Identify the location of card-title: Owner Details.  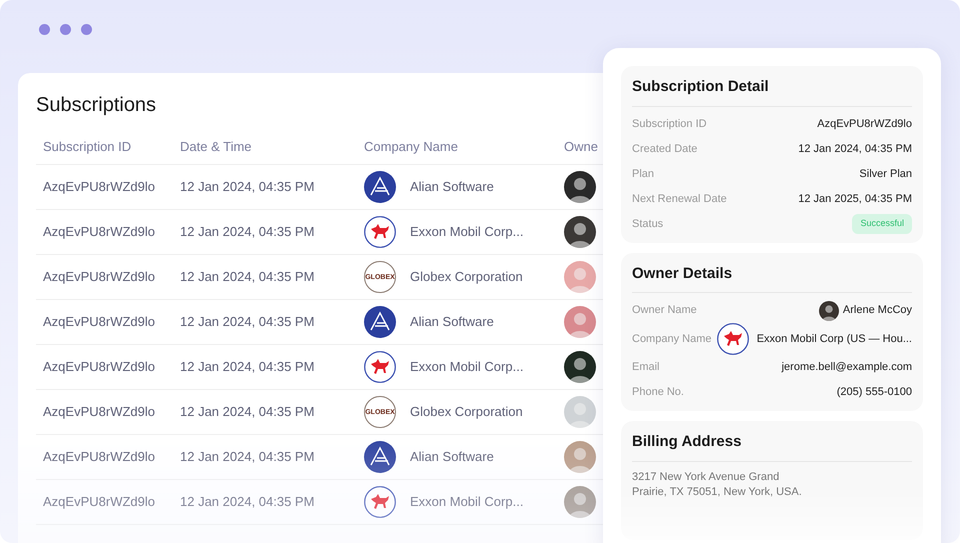
(772, 277).